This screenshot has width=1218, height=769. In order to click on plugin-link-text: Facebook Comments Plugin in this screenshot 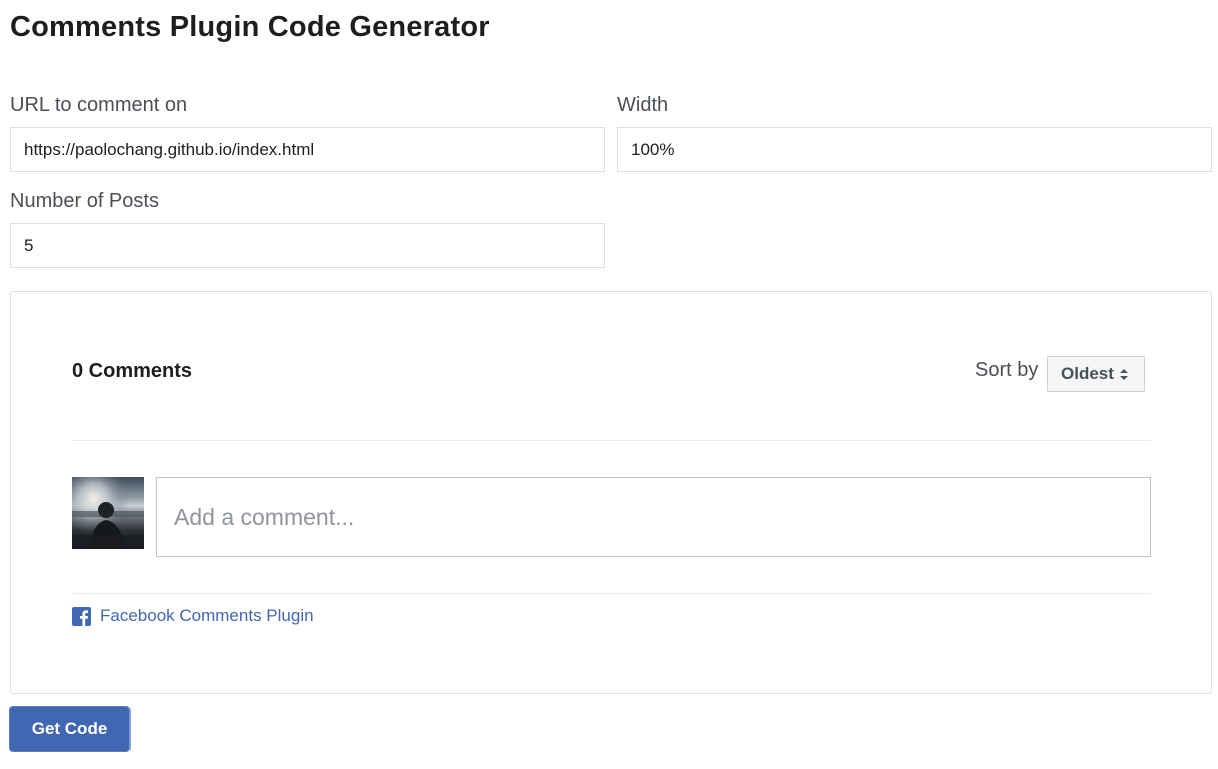, I will do `click(207, 615)`.